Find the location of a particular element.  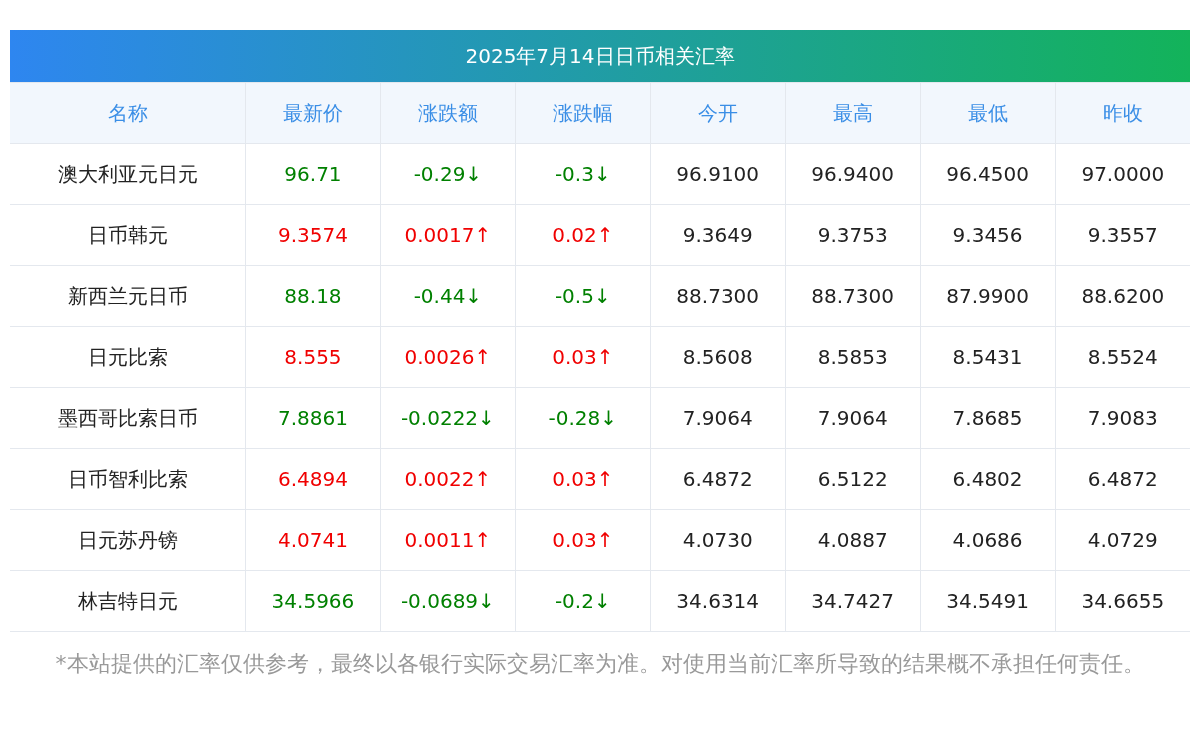

column-header: 最低 is located at coordinates (988, 113).